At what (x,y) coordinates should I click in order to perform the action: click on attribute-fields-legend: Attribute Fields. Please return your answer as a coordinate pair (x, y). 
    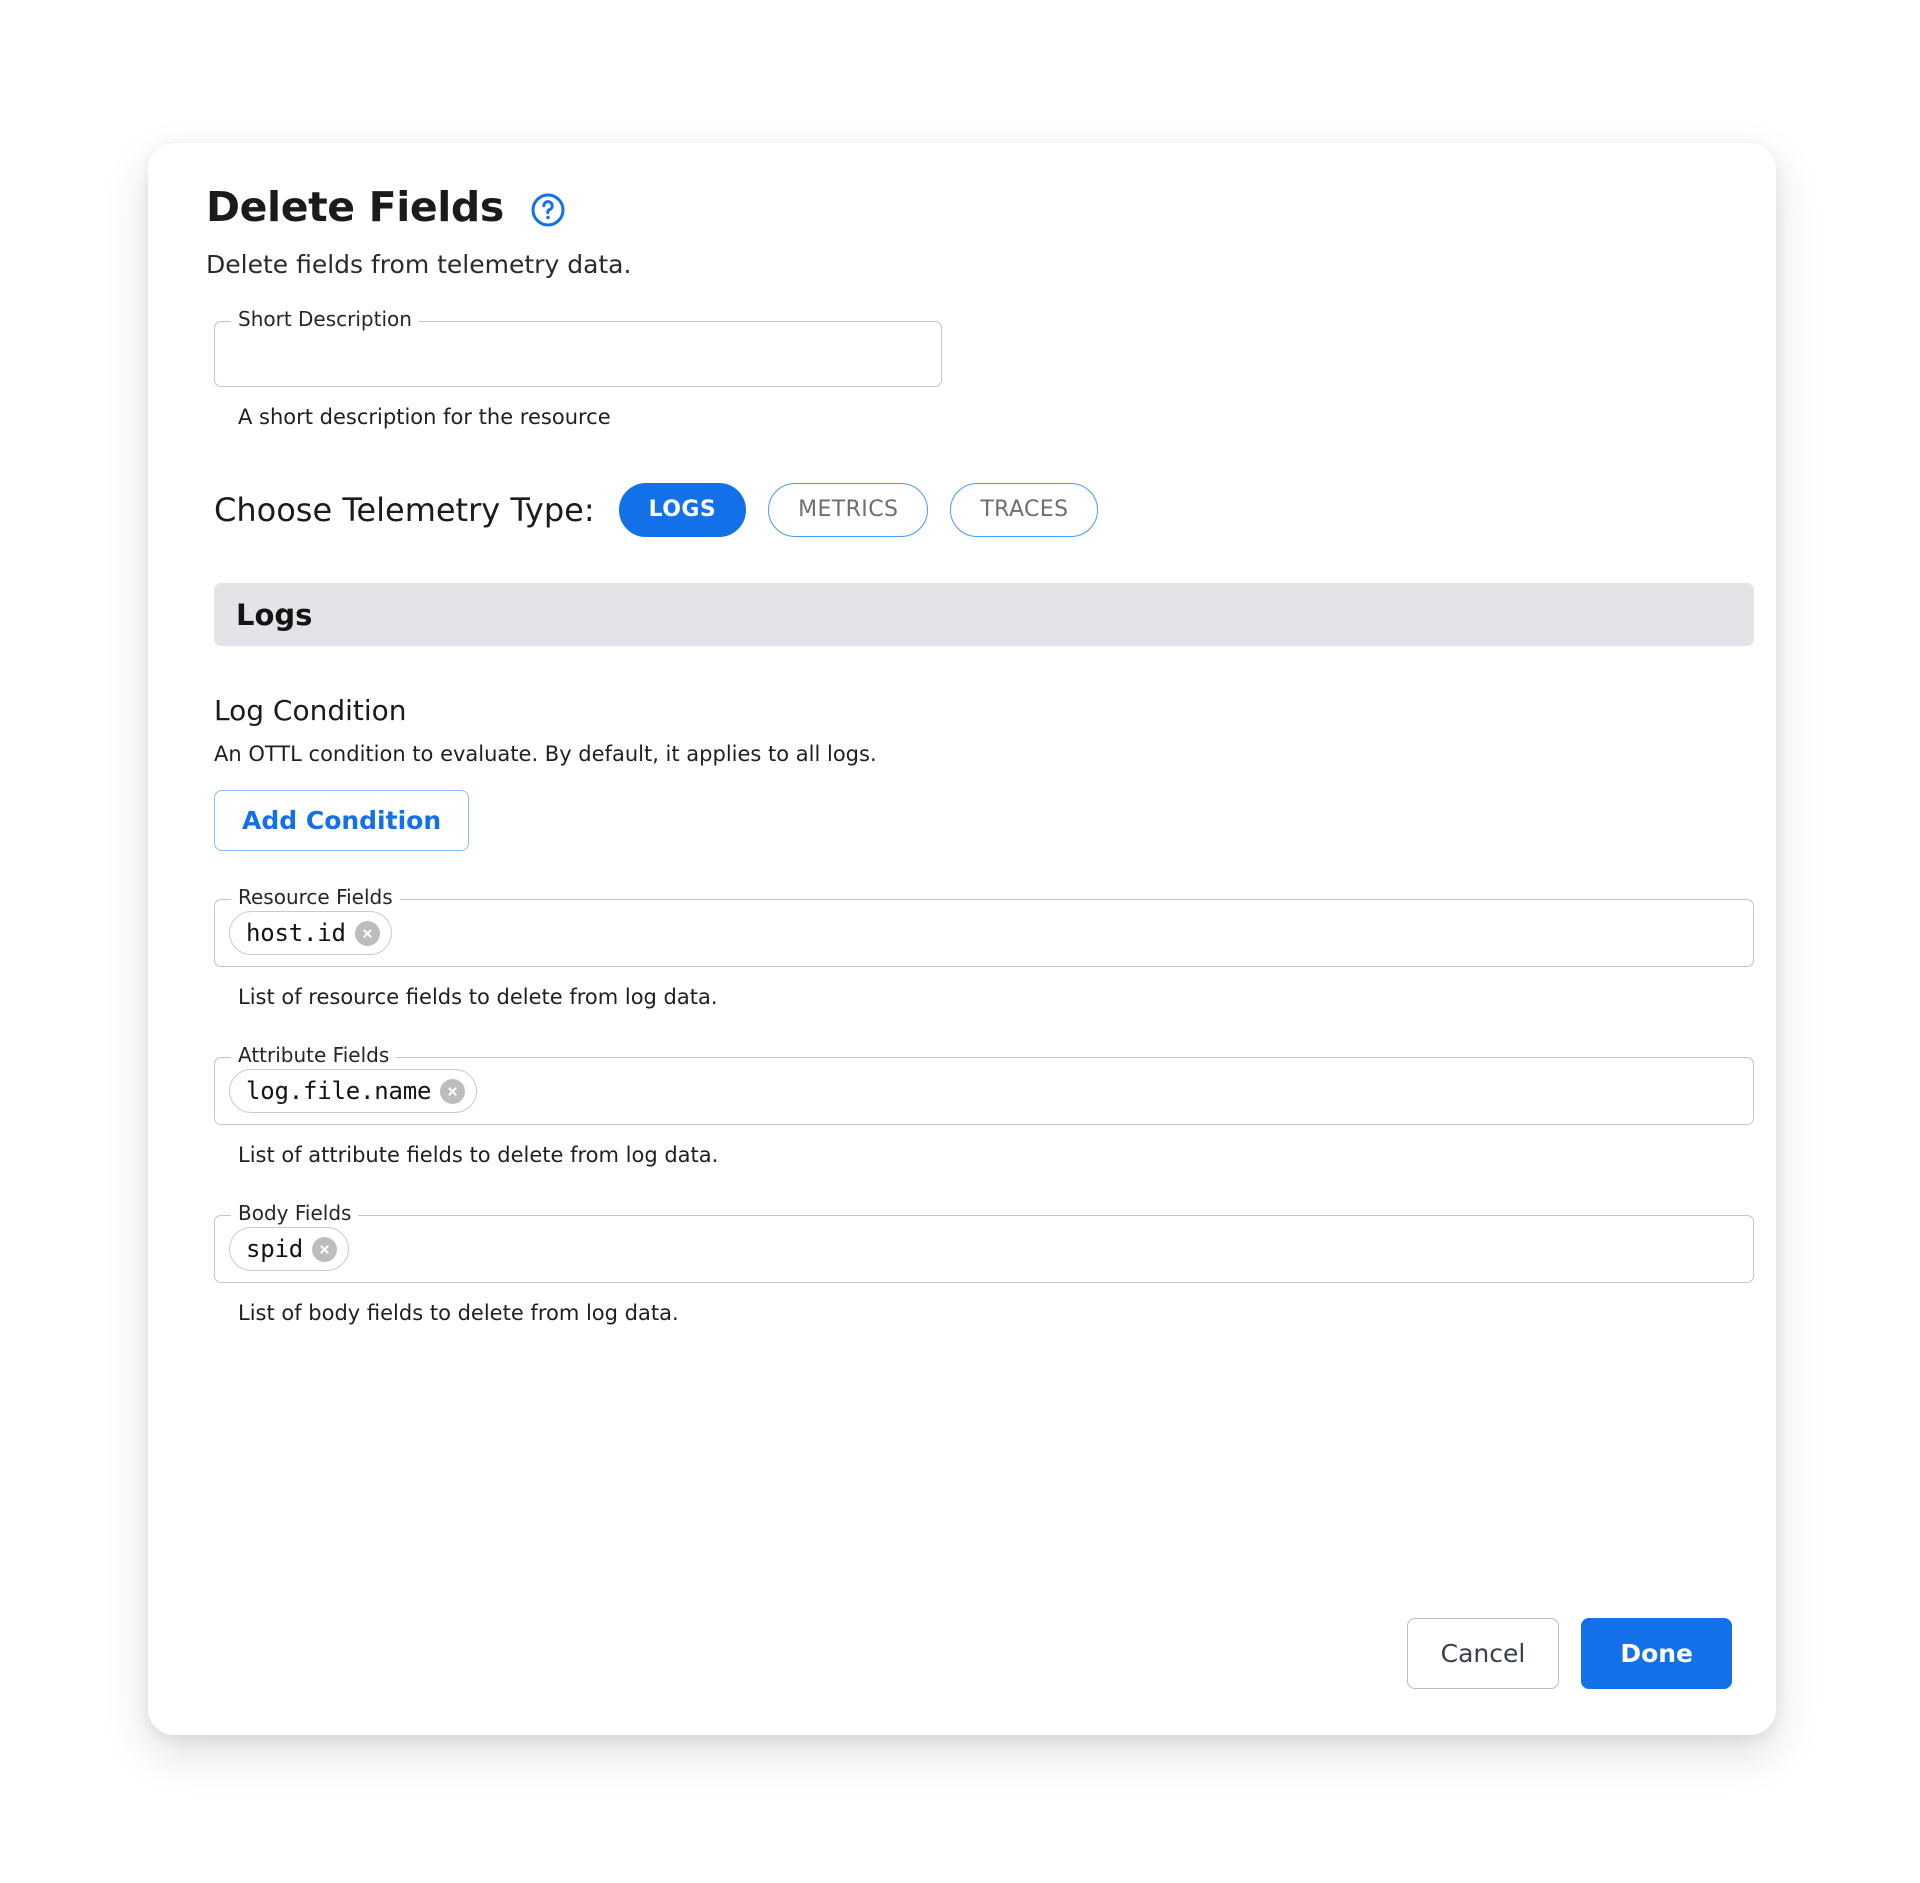
    Looking at the image, I should click on (314, 1055).